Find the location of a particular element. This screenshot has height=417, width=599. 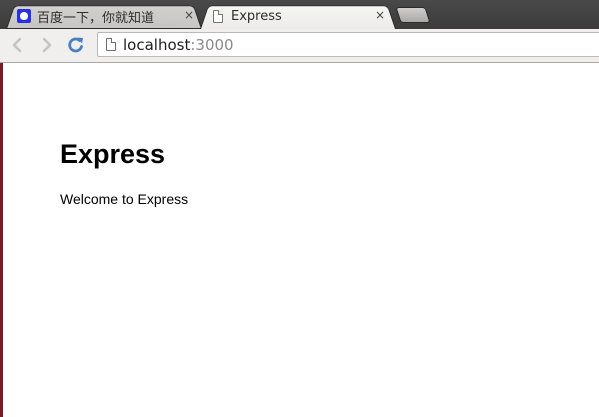

tab-title: Express is located at coordinates (256, 16).